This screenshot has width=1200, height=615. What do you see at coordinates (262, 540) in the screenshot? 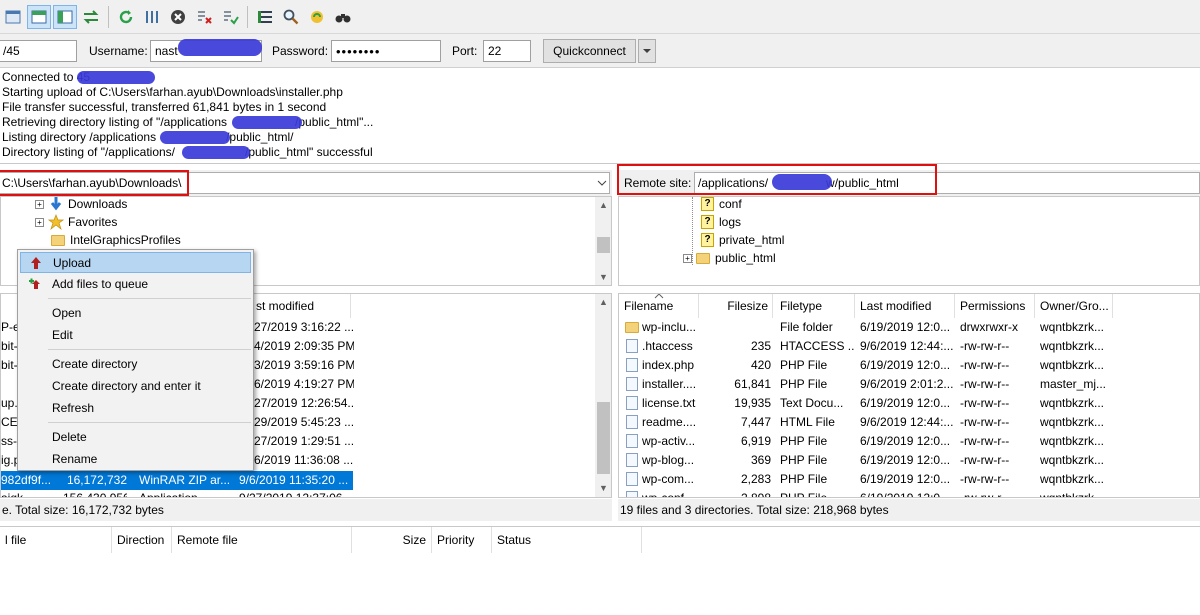
I see `queue-header-remote-file: Remote file` at bounding box center [262, 540].